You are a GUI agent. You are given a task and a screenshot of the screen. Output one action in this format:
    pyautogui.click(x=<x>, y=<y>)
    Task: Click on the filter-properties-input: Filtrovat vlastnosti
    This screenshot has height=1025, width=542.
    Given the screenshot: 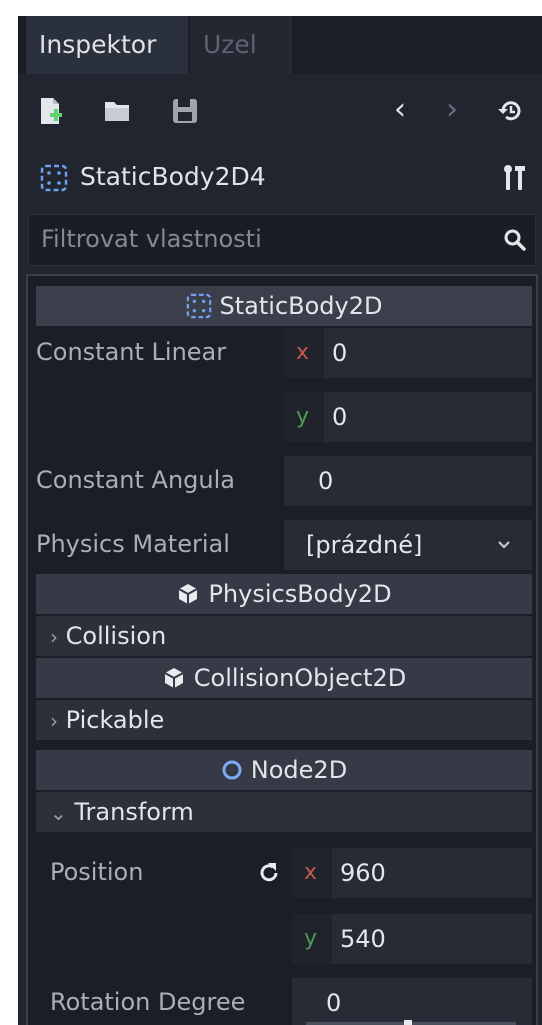 What is the action you would take?
    pyautogui.click(x=282, y=240)
    